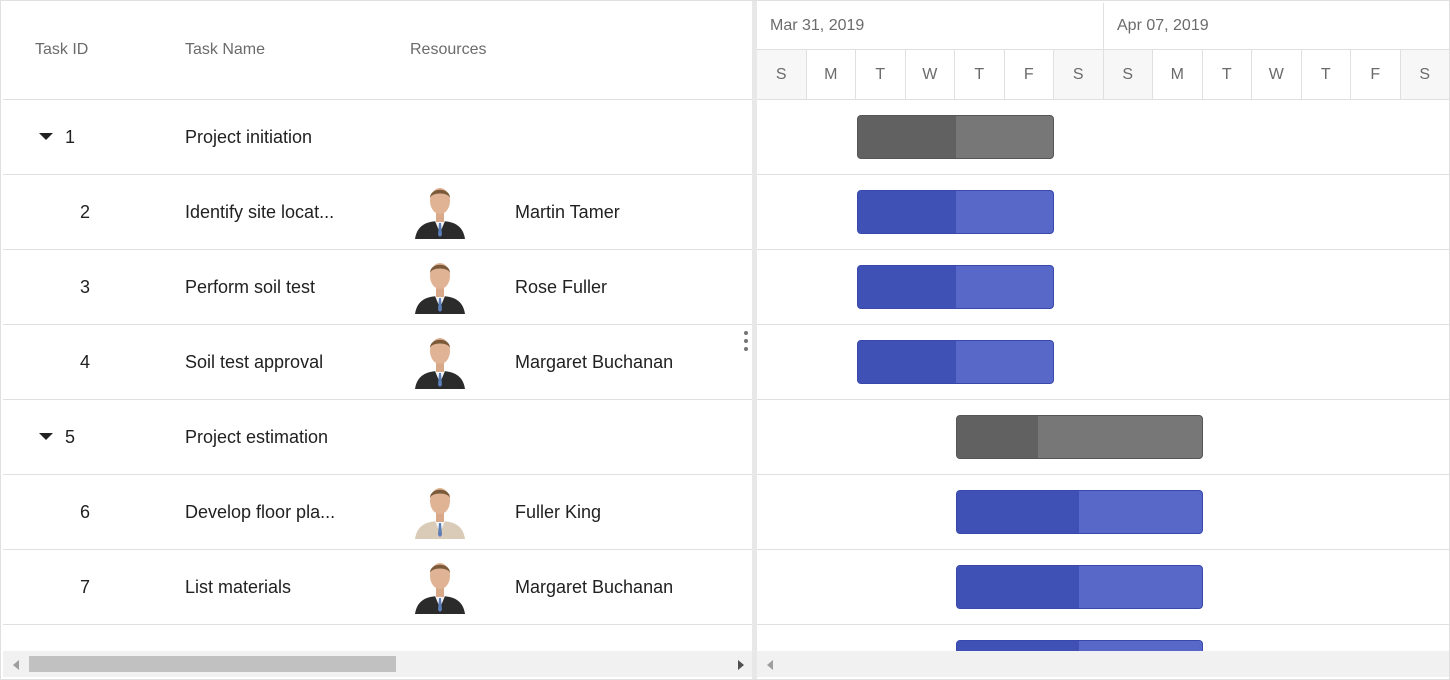 The image size is (1450, 680). Describe the element at coordinates (78, 587) in the screenshot. I see `task-id-cell: 7` at that location.